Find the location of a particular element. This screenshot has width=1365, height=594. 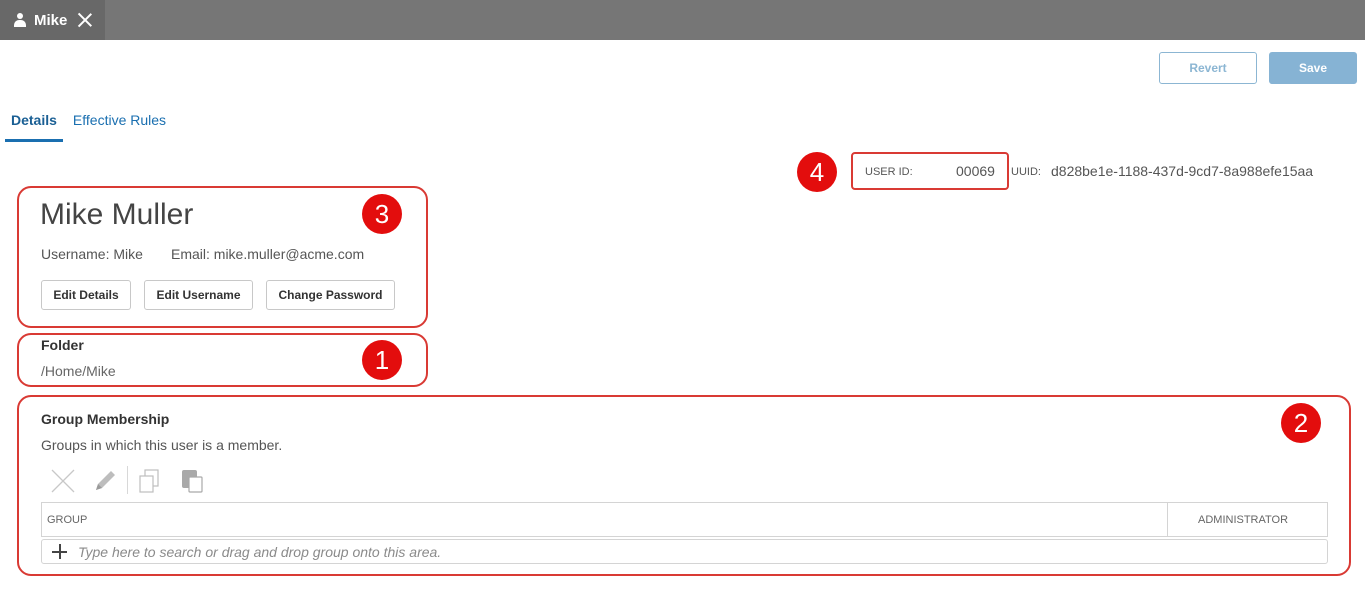

change-password-button: Change Password is located at coordinates (330, 295).